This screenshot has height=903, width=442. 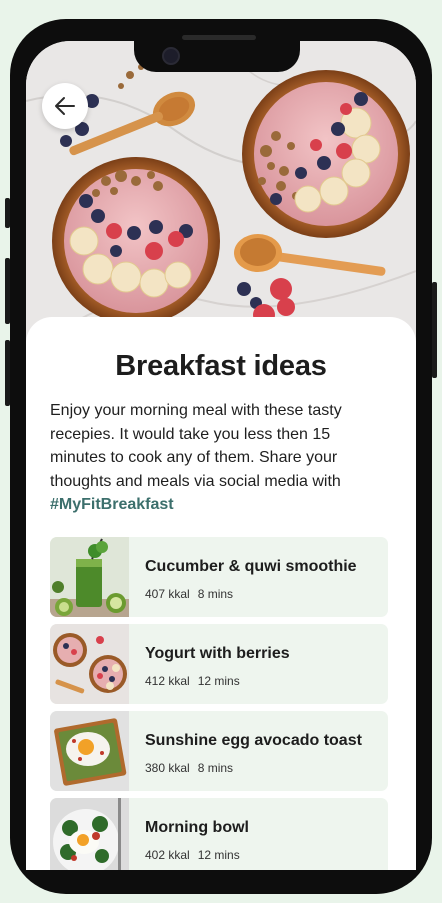 I want to click on recipe-title: Yogurt with berries, so click(x=217, y=653).